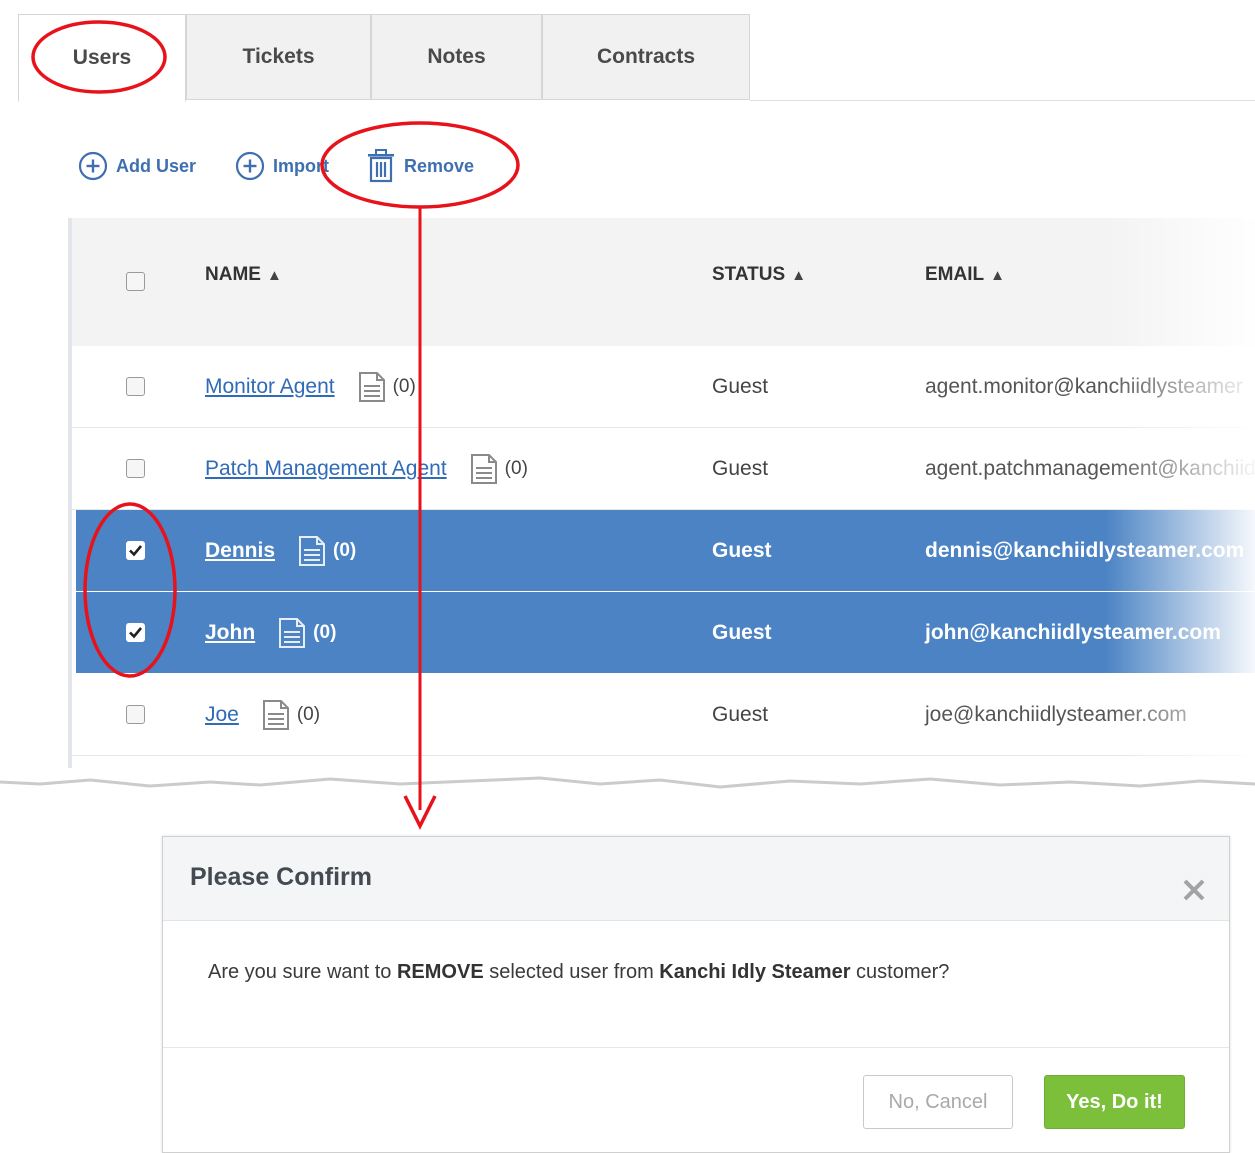 The height and width of the screenshot is (1153, 1255). What do you see at coordinates (1084, 386) in the screenshot?
I see `email-cell: agent.monitor@kanchiidlysteamer` at bounding box center [1084, 386].